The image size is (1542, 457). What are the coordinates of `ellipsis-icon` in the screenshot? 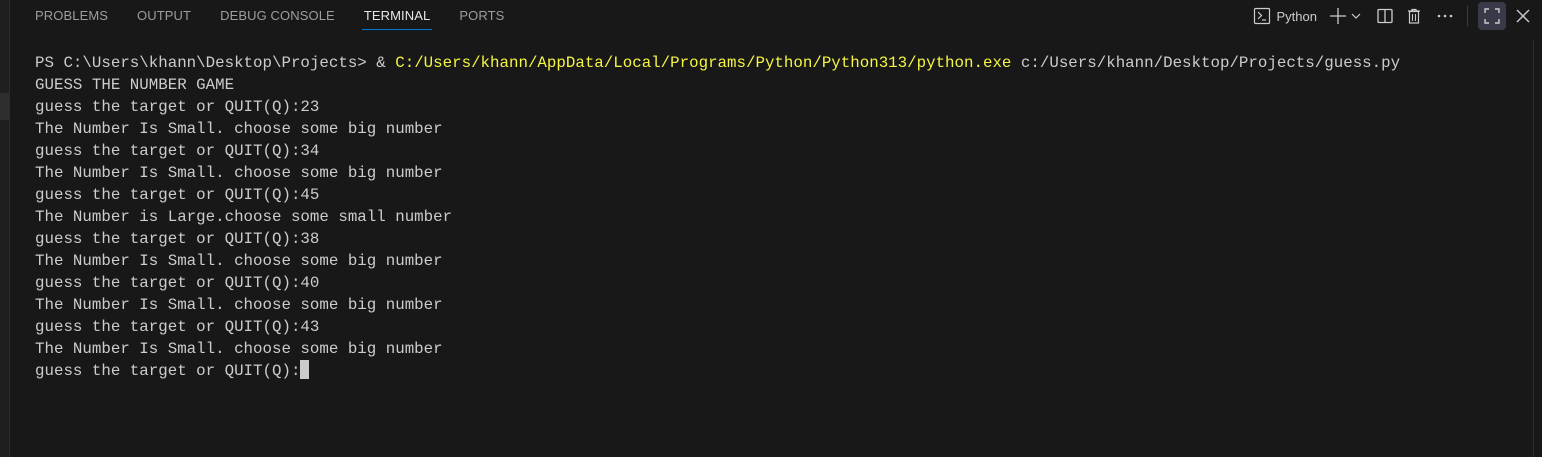 It's located at (1445, 16).